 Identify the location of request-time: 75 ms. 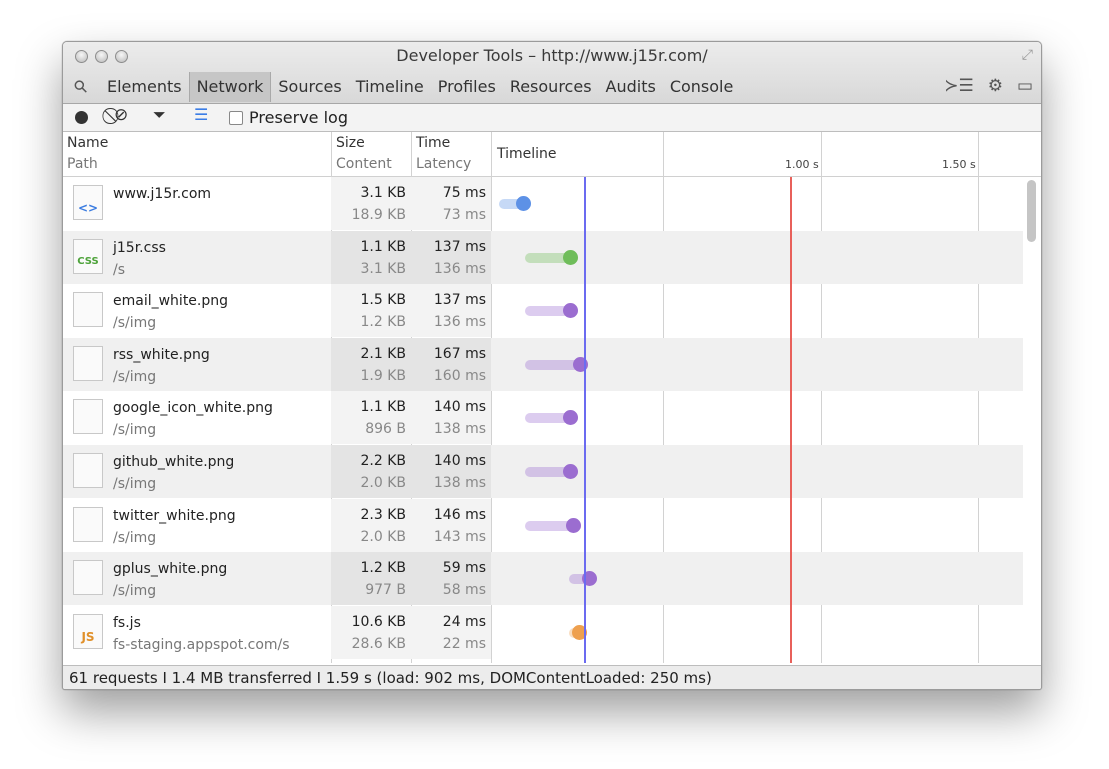
(464, 193).